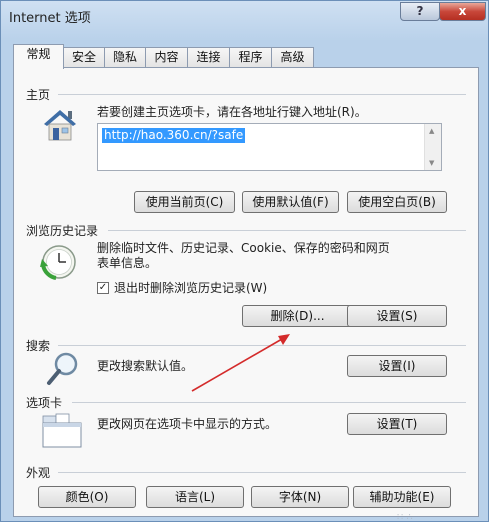  I want to click on tab-general: 常规, so click(38, 56).